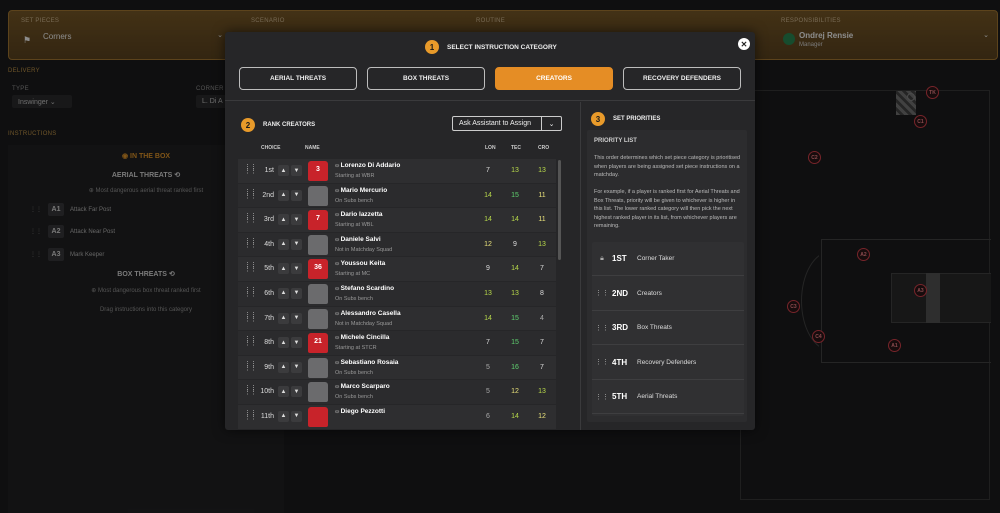  Describe the element at coordinates (559, 210) in the screenshot. I see `scrollbar` at that location.